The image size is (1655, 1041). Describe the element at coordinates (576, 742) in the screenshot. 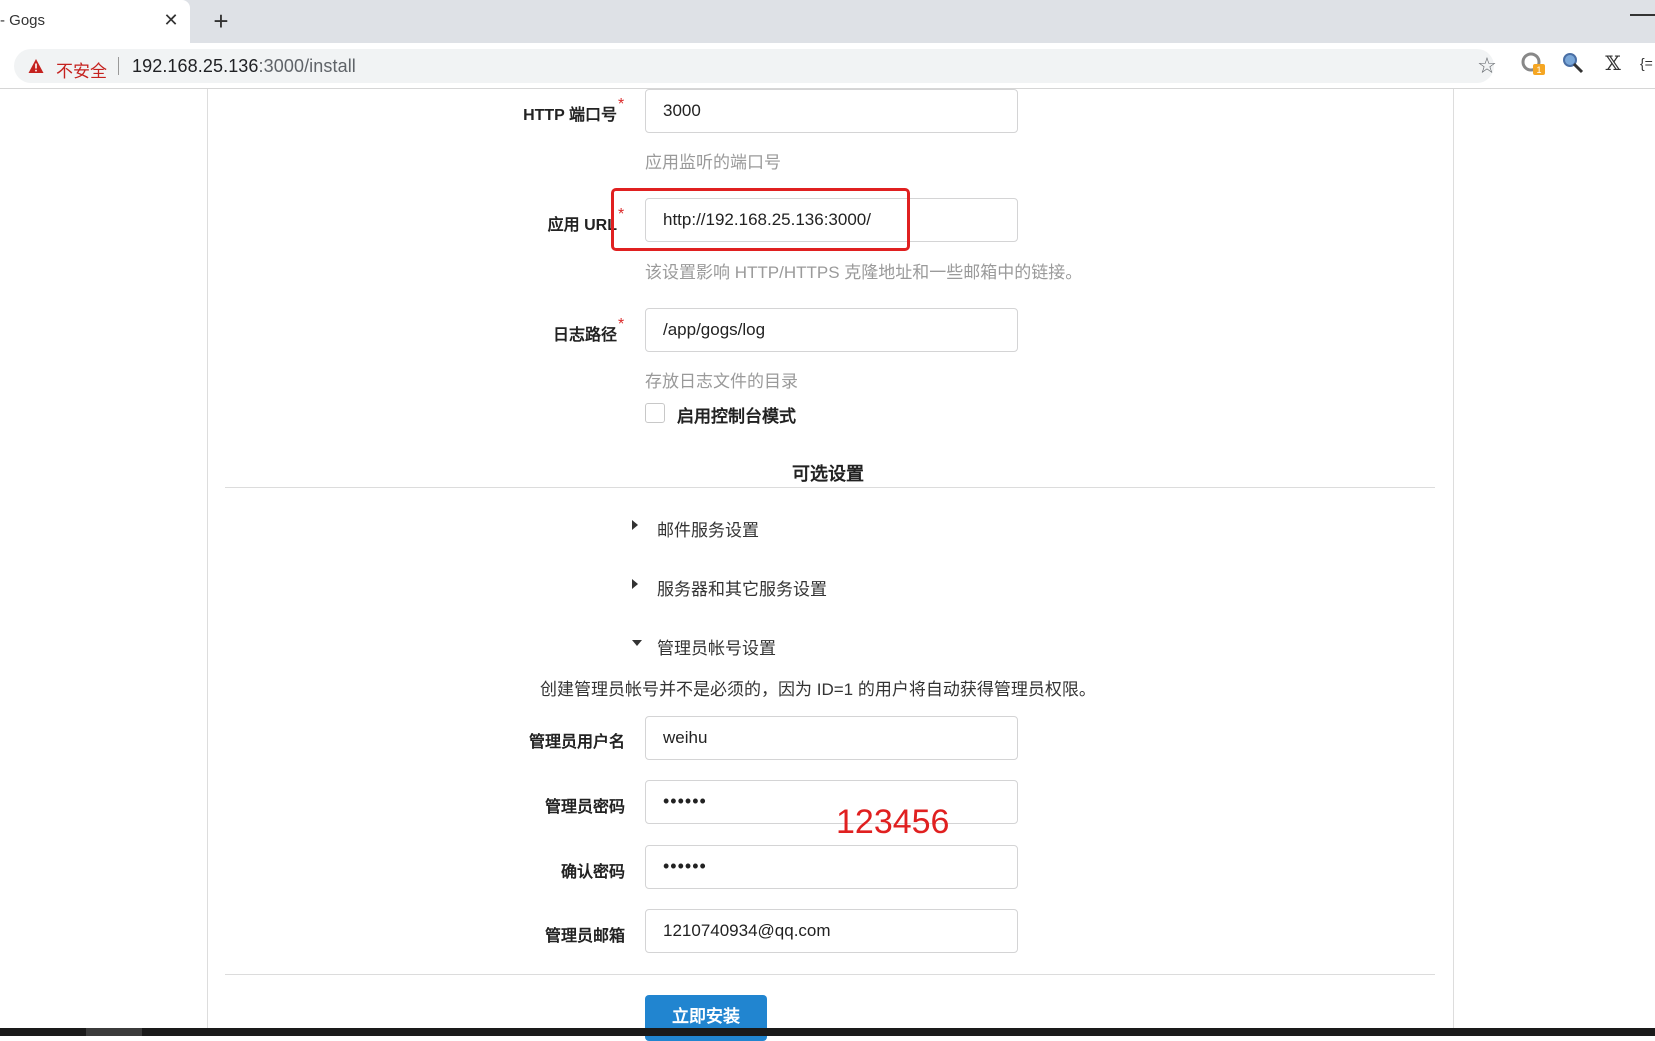

I see `admin-username-label: 管理员用户名` at that location.